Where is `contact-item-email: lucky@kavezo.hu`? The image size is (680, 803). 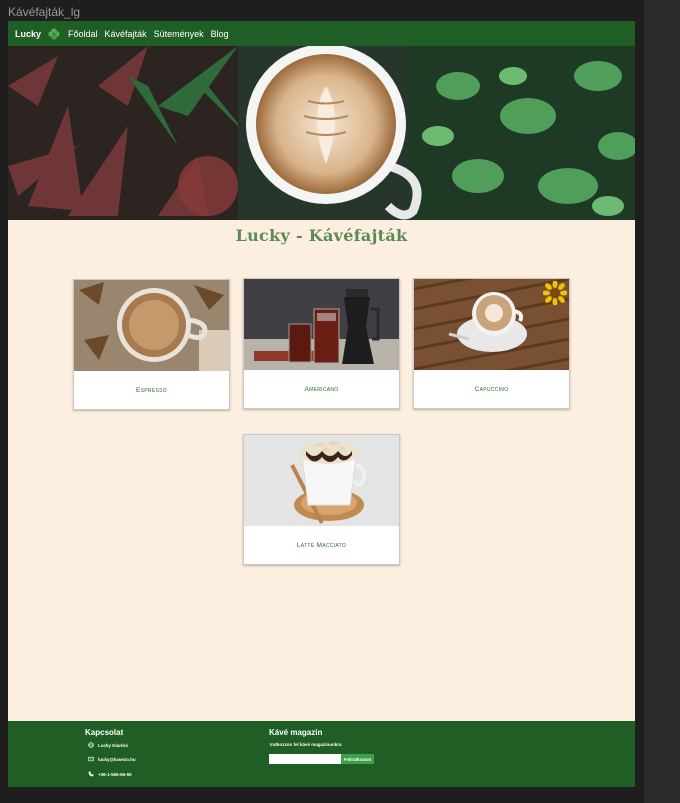 contact-item-email: lucky@kavezo.hu is located at coordinates (112, 759).